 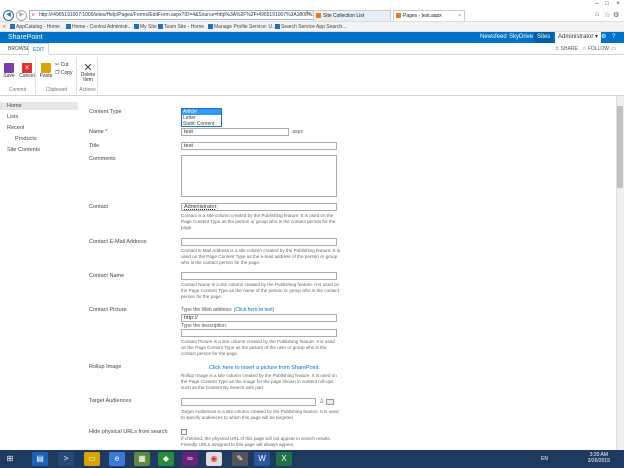 What do you see at coordinates (39, 139) in the screenshot?
I see `nav-item-products: Products` at bounding box center [39, 139].